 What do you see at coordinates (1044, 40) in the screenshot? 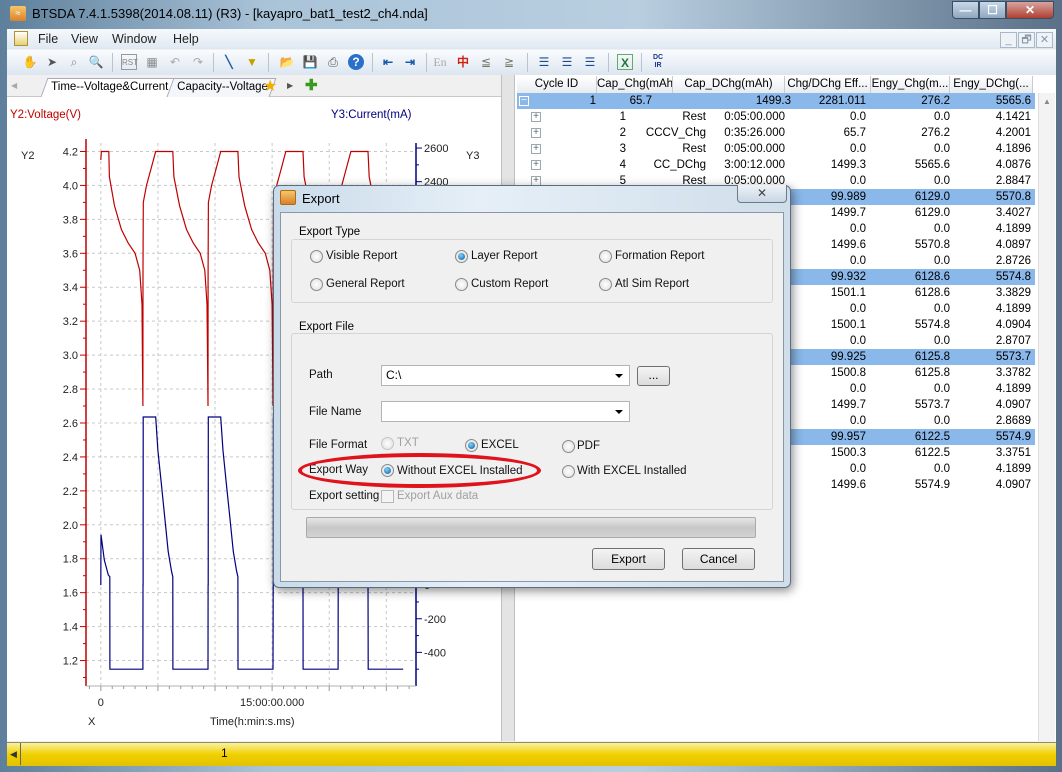
I see `mdi-close-button: ✕` at bounding box center [1044, 40].